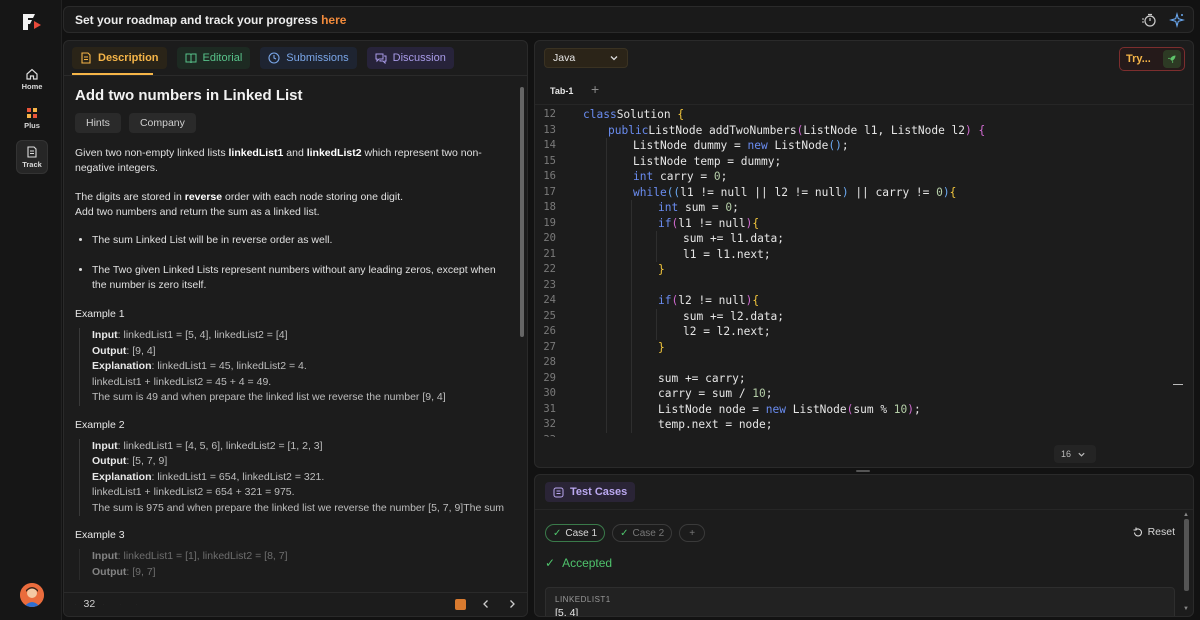 The image size is (1200, 620). Describe the element at coordinates (182, 381) in the screenshot. I see `example-line: linkedList1 + linkedList2 = 45 + 4 = 49.` at that location.